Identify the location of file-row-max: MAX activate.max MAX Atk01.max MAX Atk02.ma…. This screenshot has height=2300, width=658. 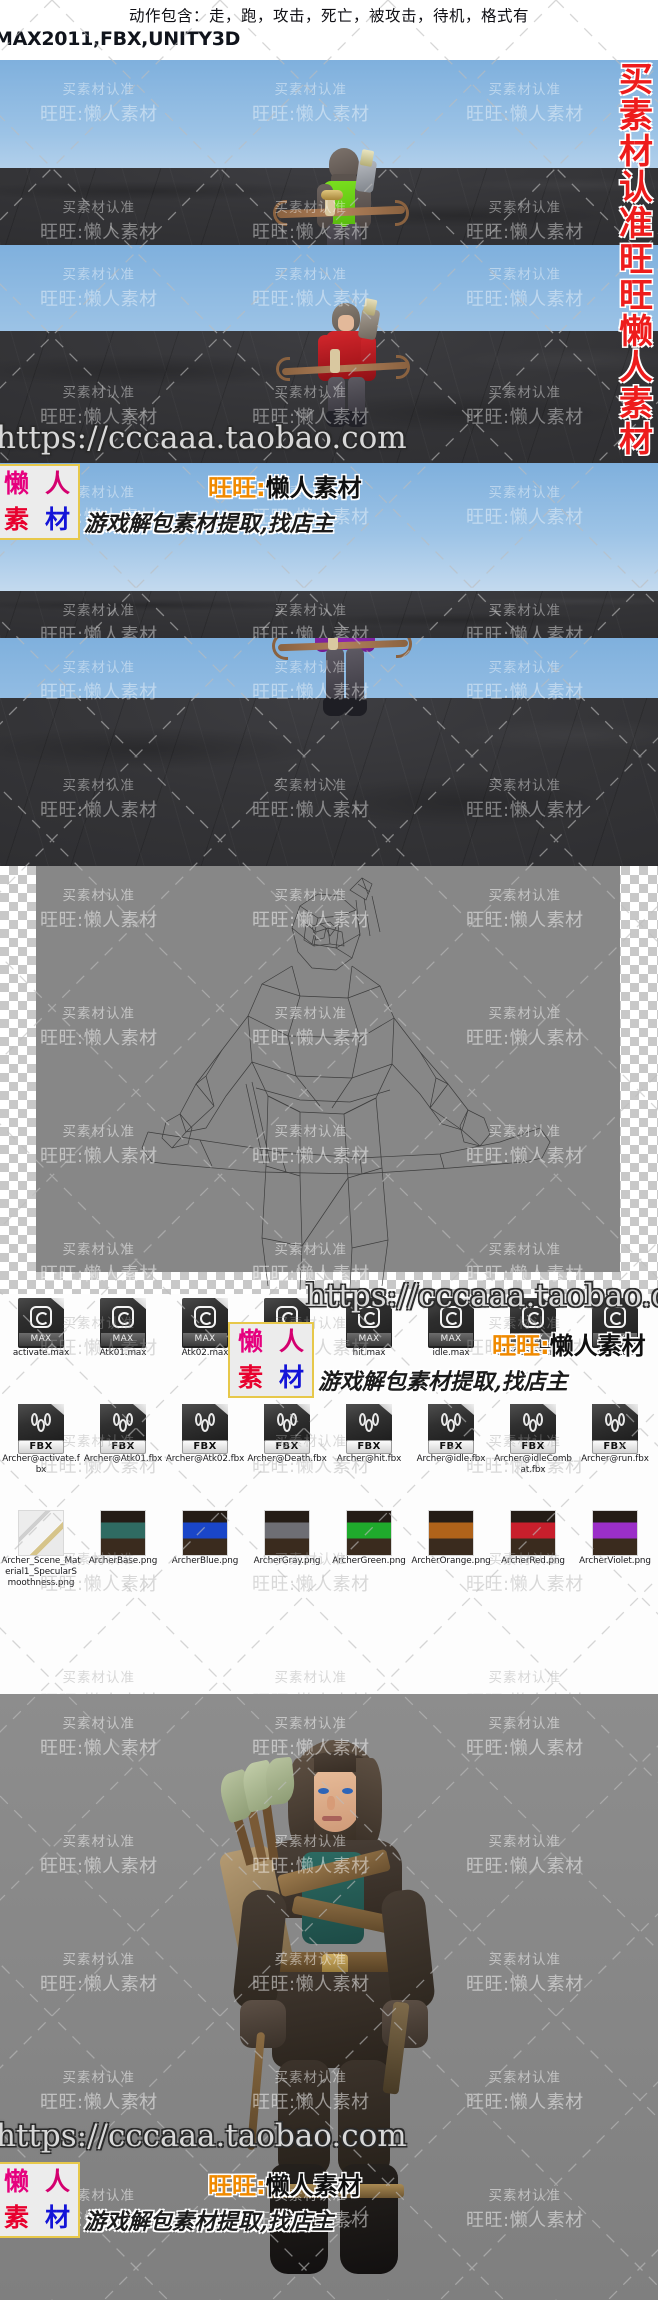
(329, 1347).